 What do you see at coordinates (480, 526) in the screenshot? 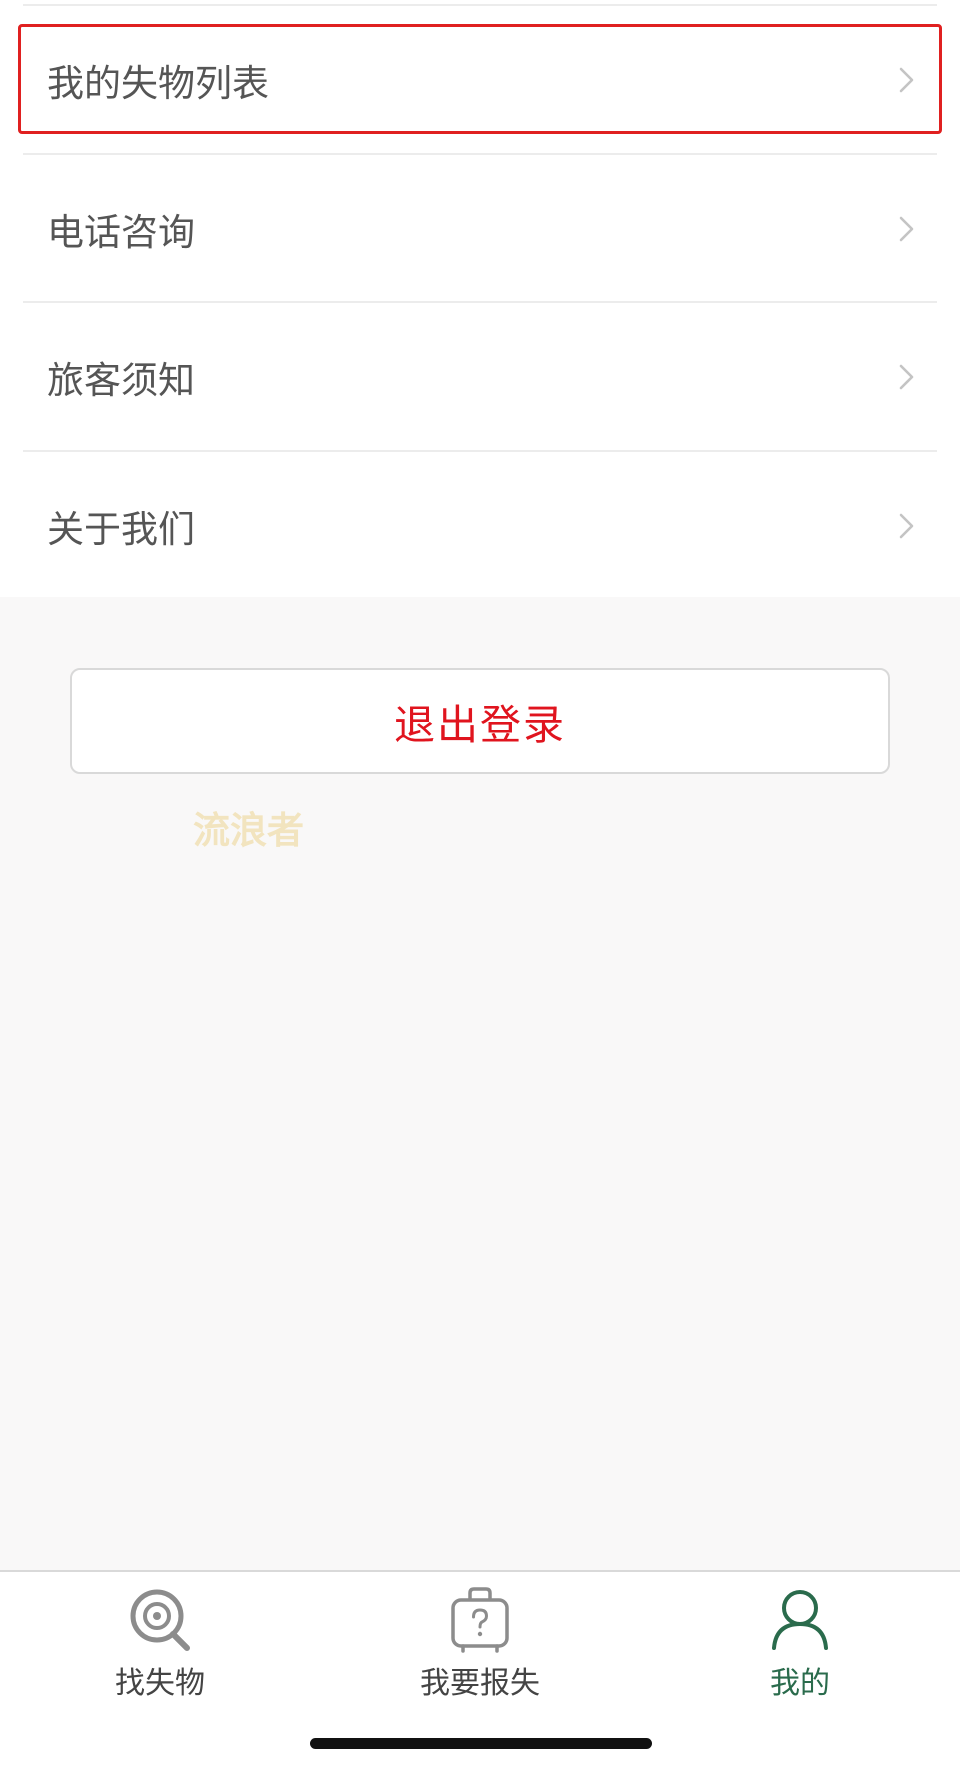
I see `menu-item-about-us: 关于我们` at bounding box center [480, 526].